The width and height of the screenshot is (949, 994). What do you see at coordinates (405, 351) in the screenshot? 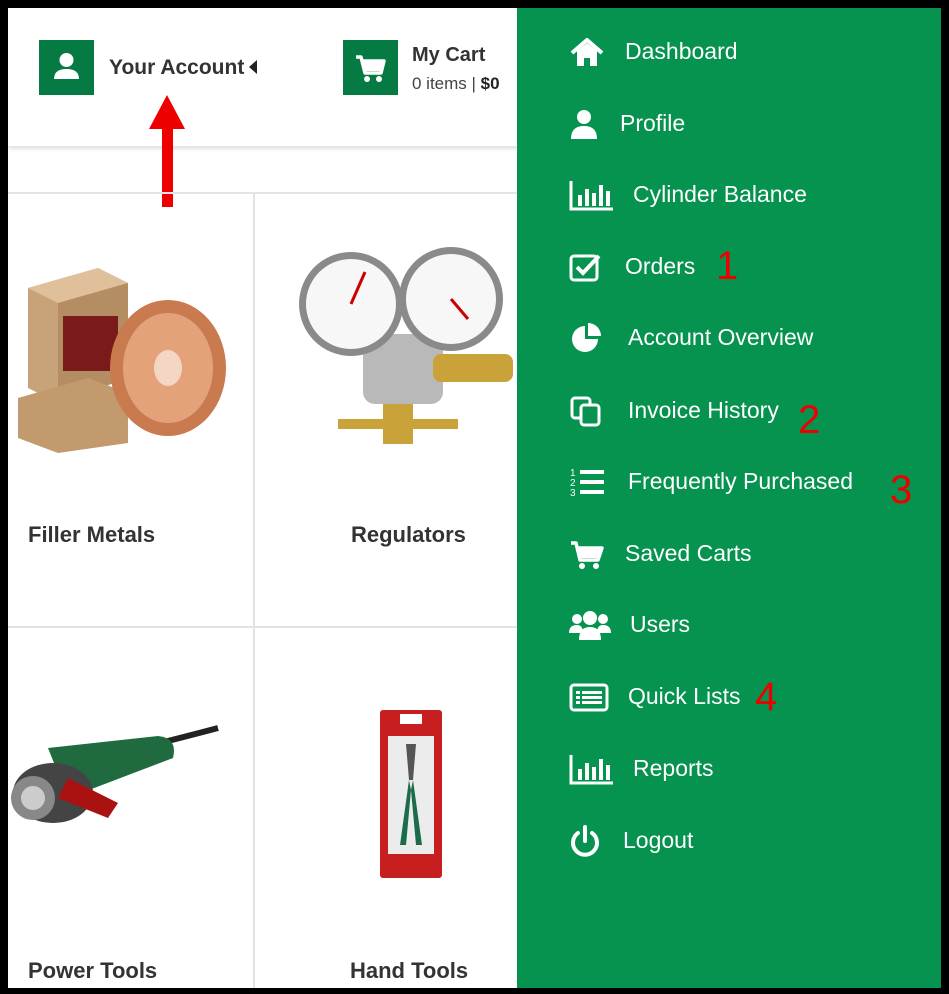
I see `regulators-image` at bounding box center [405, 351].